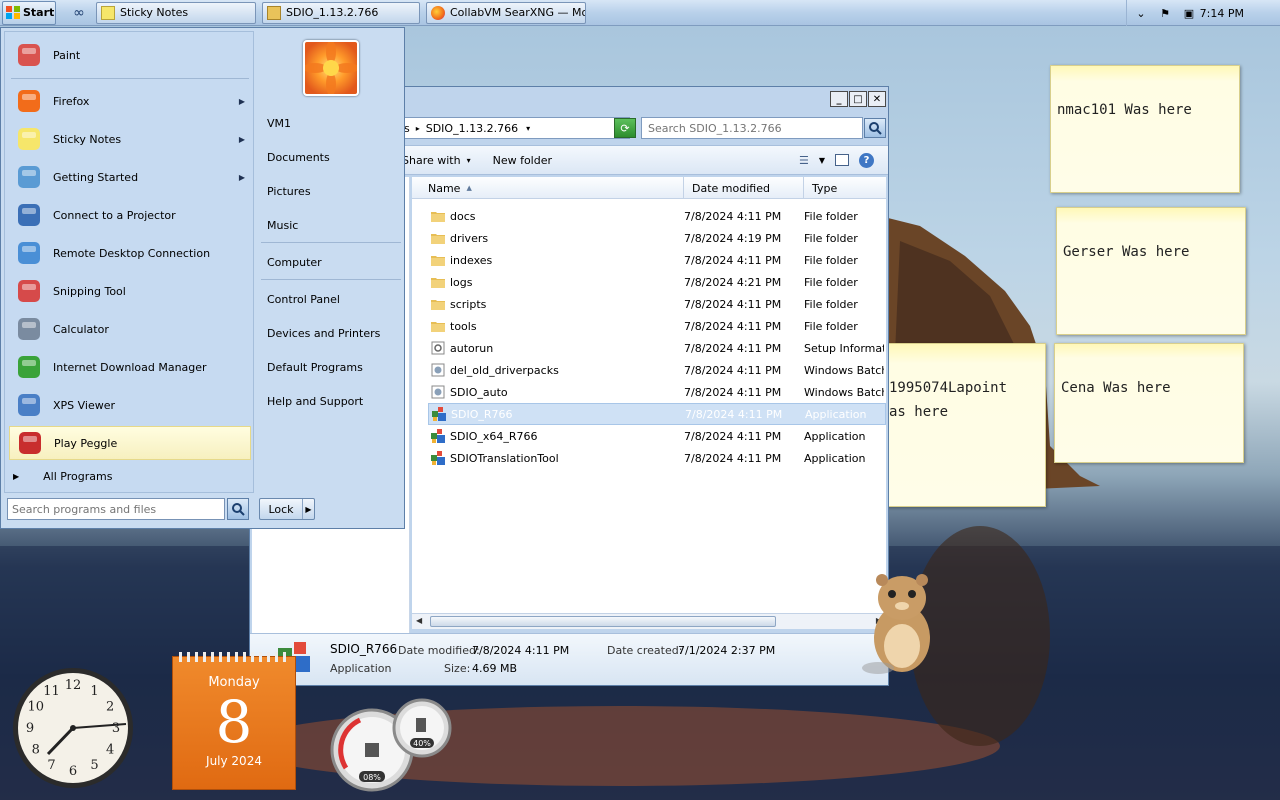  Describe the element at coordinates (334, 262) in the screenshot. I see `start-place-item: Computer` at that location.